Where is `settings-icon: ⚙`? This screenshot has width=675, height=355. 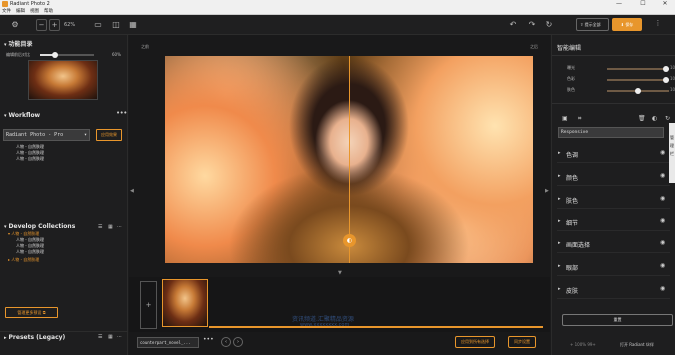 settings-icon: ⚙ is located at coordinates (15, 25).